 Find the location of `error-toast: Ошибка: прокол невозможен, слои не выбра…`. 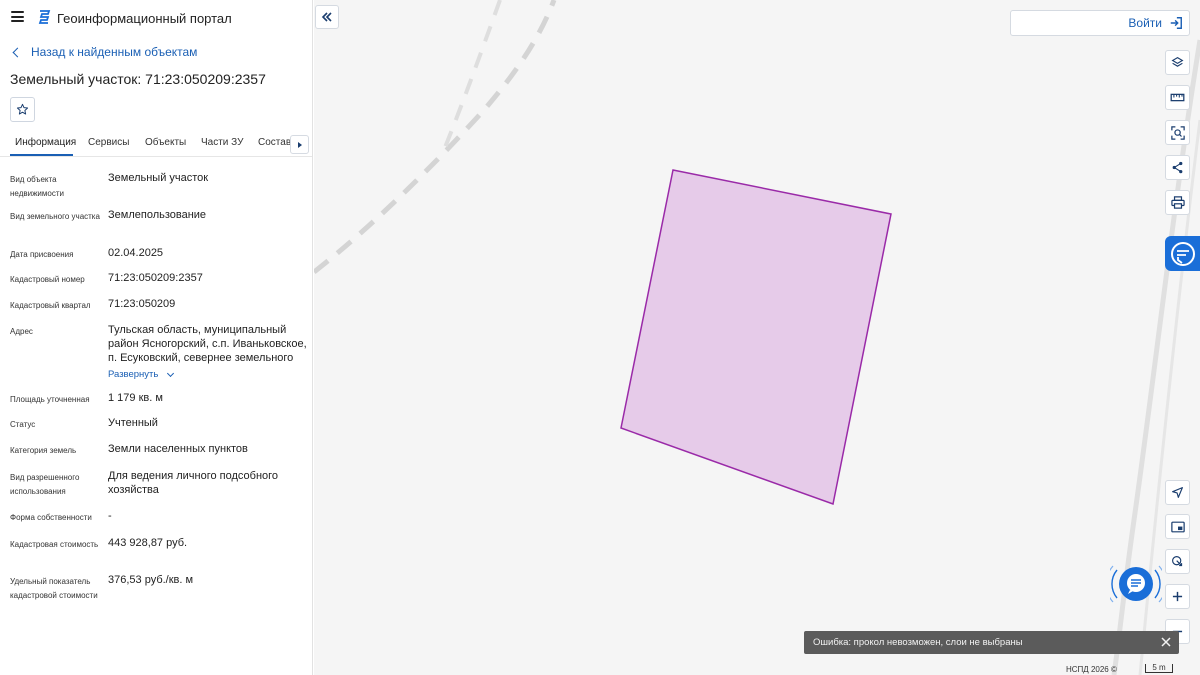

error-toast: Ошибка: прокол невозможен, слои не выбра… is located at coordinates (991, 642).